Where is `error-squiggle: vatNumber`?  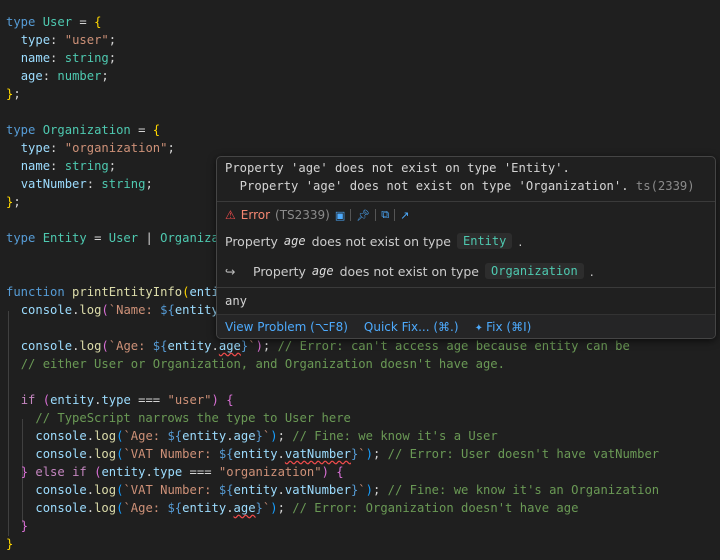
error-squiggle: vatNumber is located at coordinates (317, 454).